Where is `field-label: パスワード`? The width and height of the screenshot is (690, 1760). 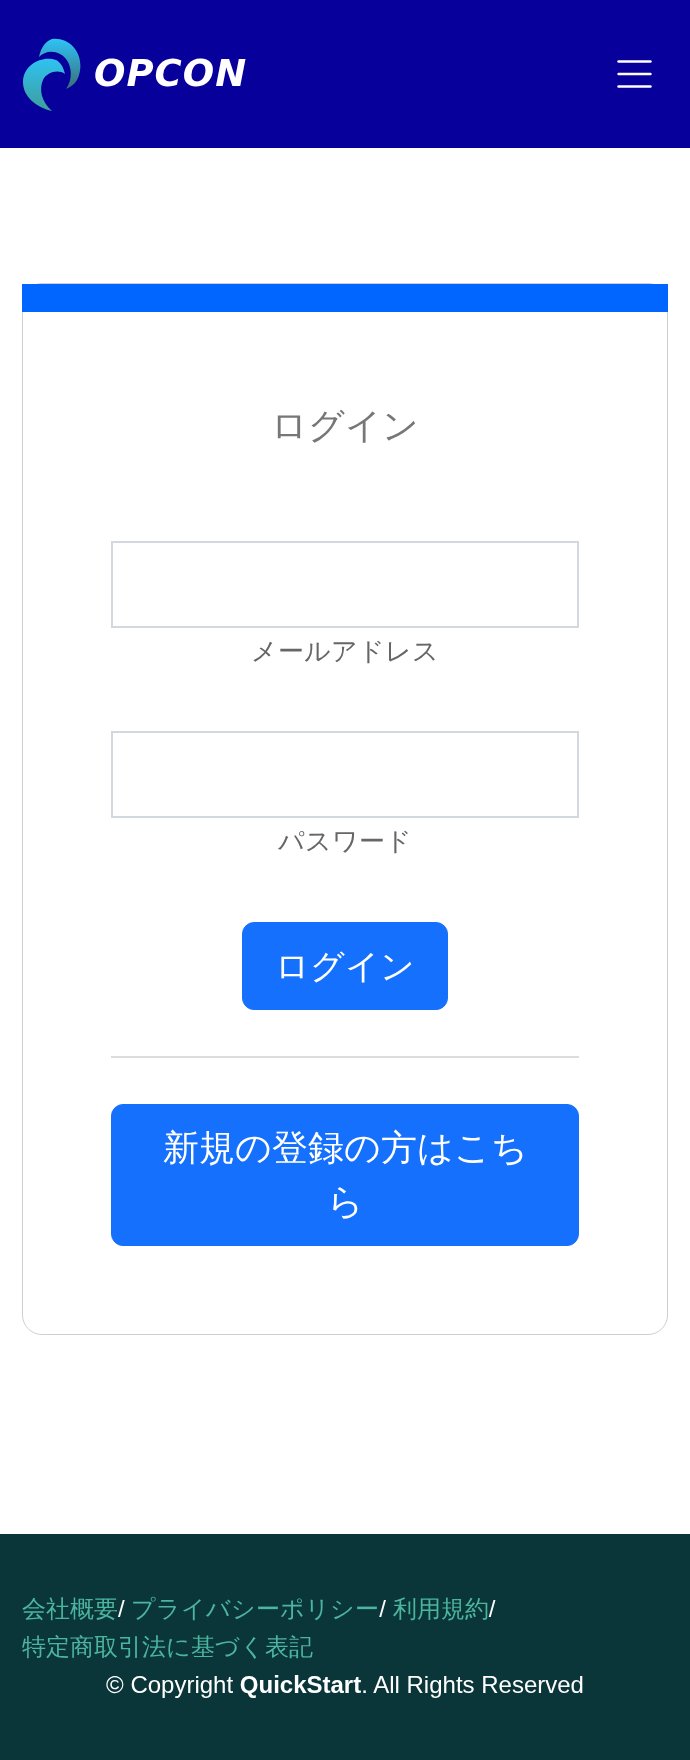
field-label: パスワード is located at coordinates (345, 841).